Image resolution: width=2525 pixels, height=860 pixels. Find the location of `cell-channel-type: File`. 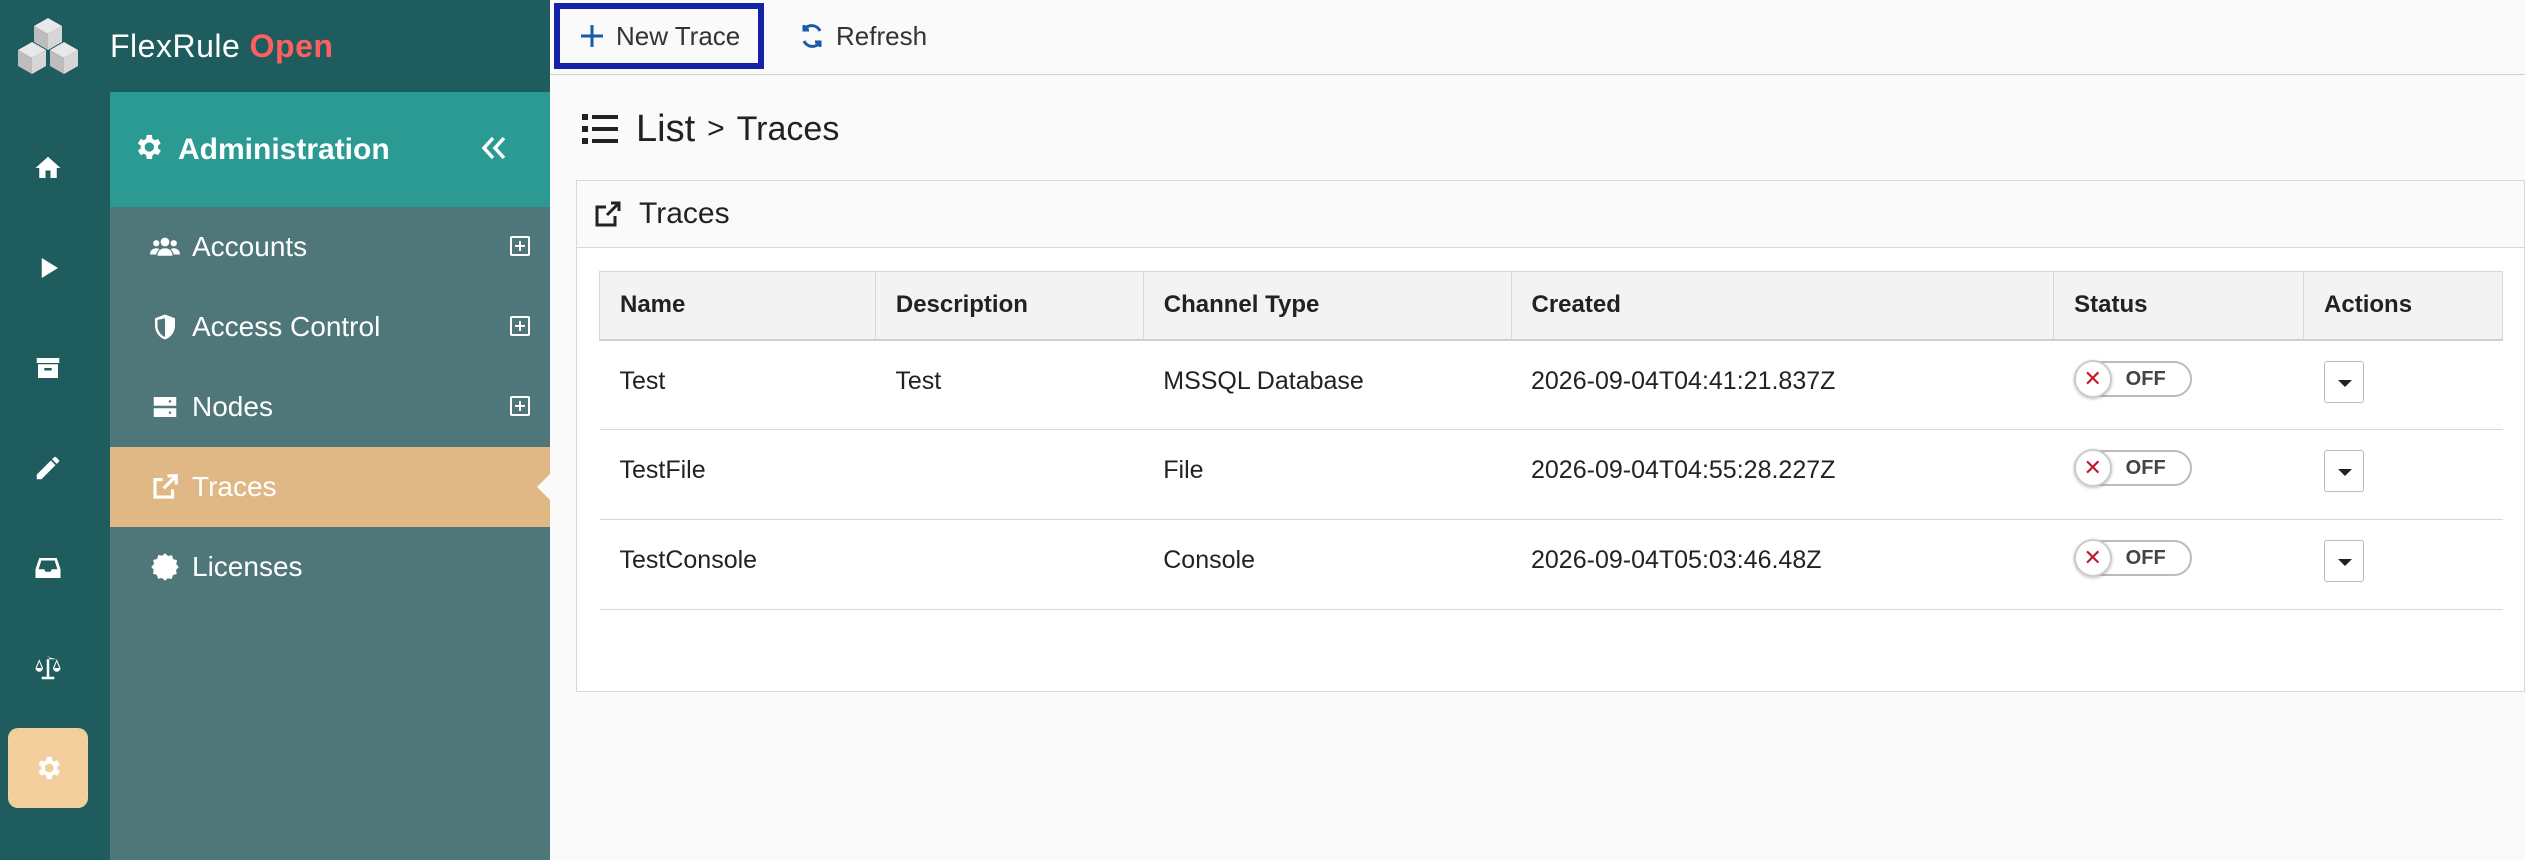

cell-channel-type: File is located at coordinates (1327, 474).